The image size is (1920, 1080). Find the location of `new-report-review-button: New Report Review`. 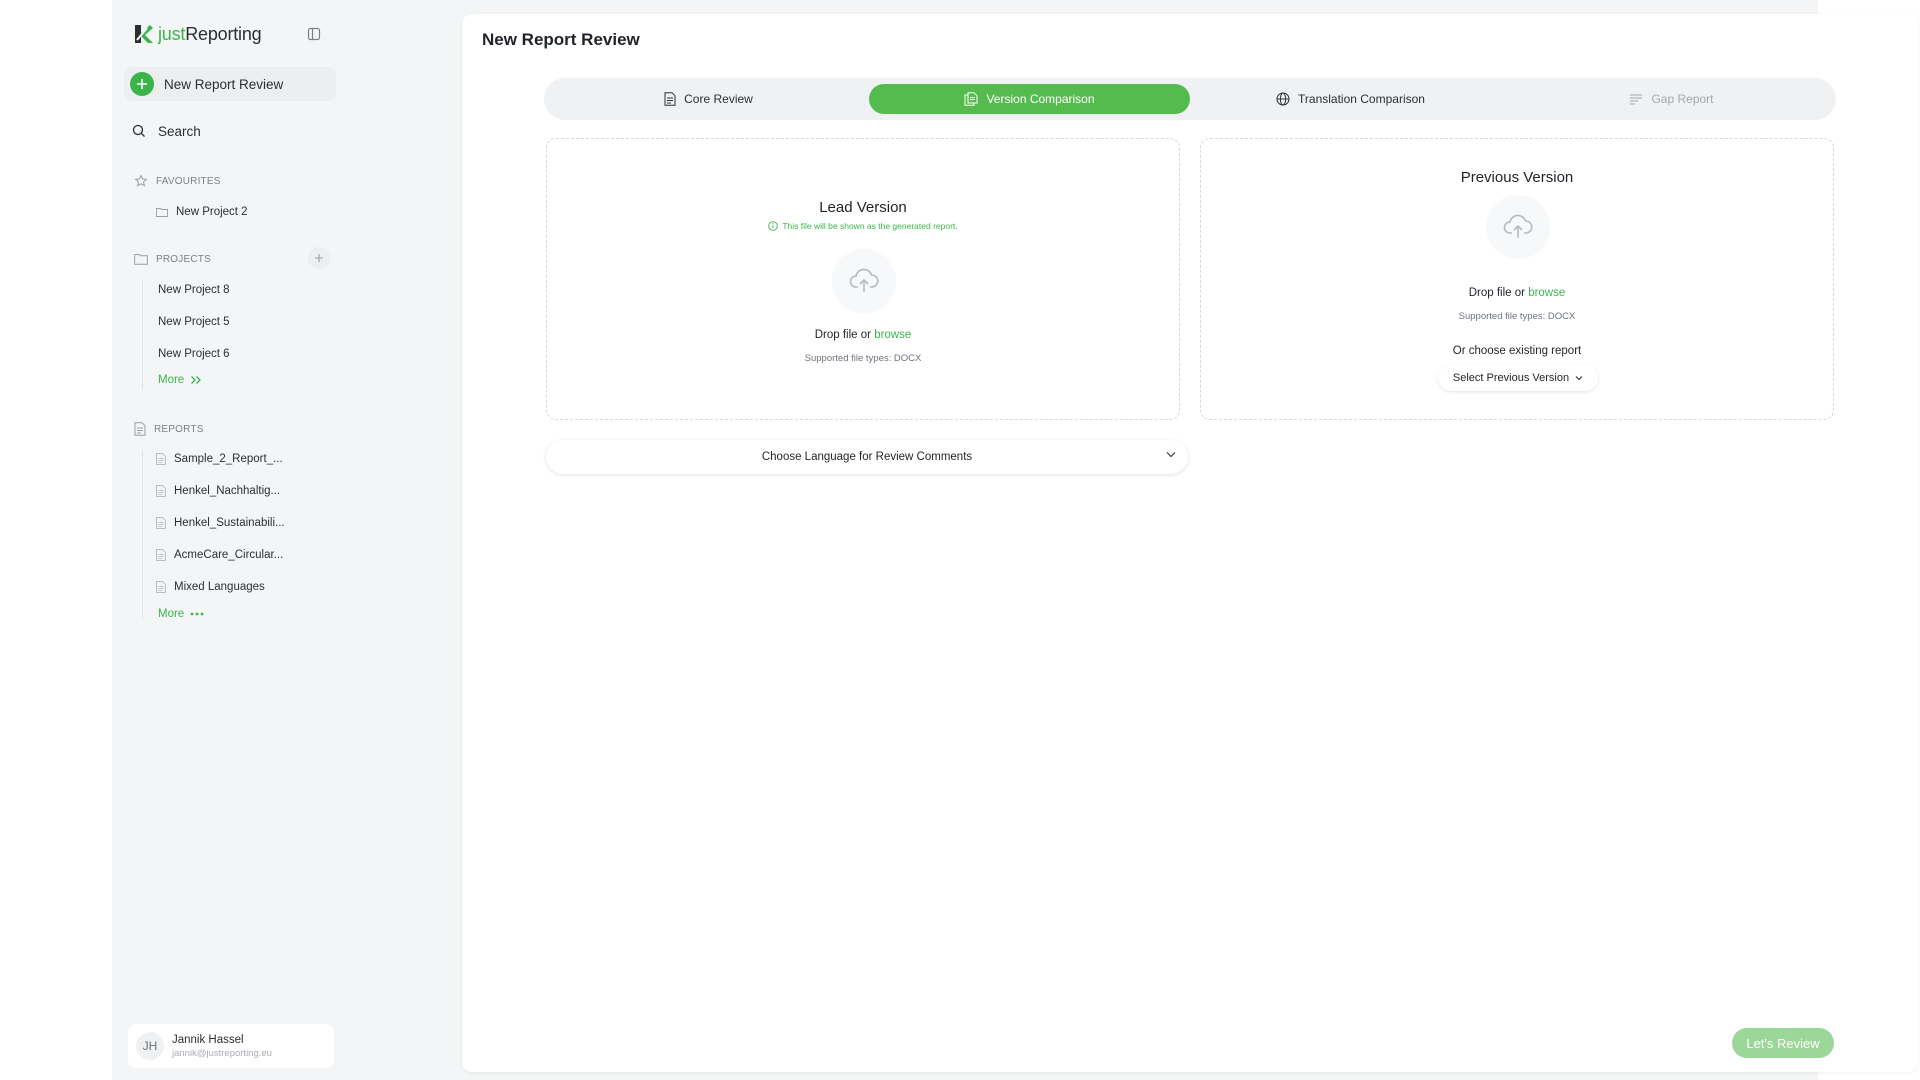

new-report-review-button: New Report Review is located at coordinates (230, 84).